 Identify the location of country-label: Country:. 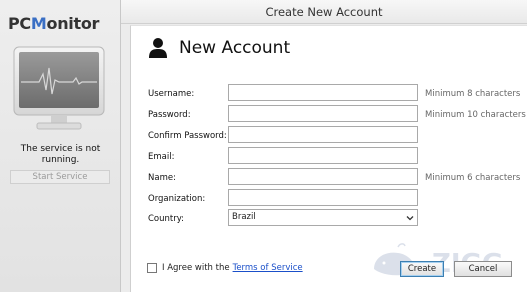
(166, 219).